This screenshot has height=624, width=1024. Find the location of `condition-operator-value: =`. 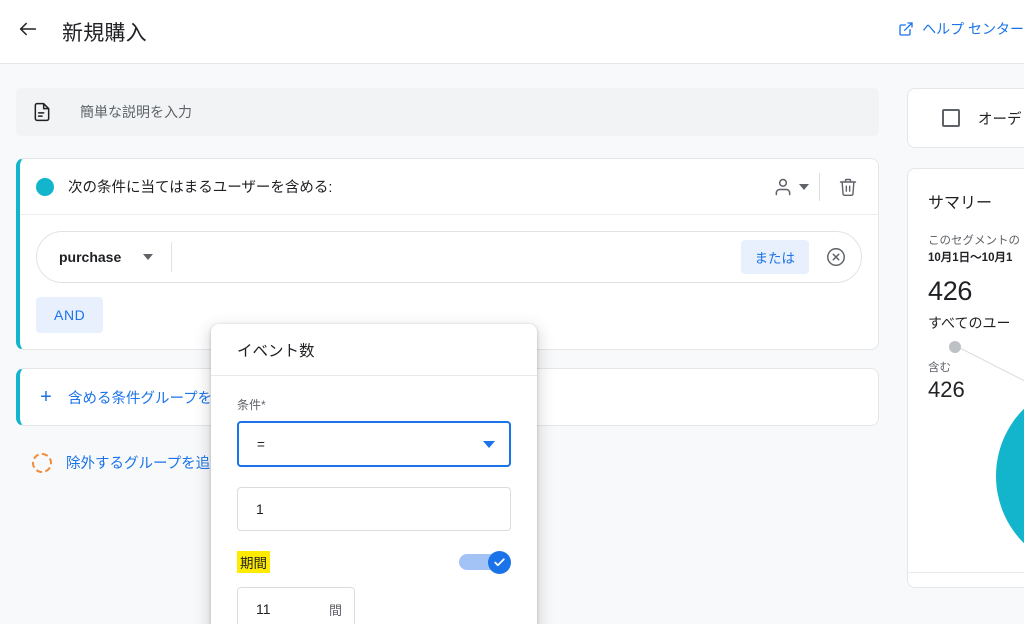

condition-operator-value: = is located at coordinates (261, 444).